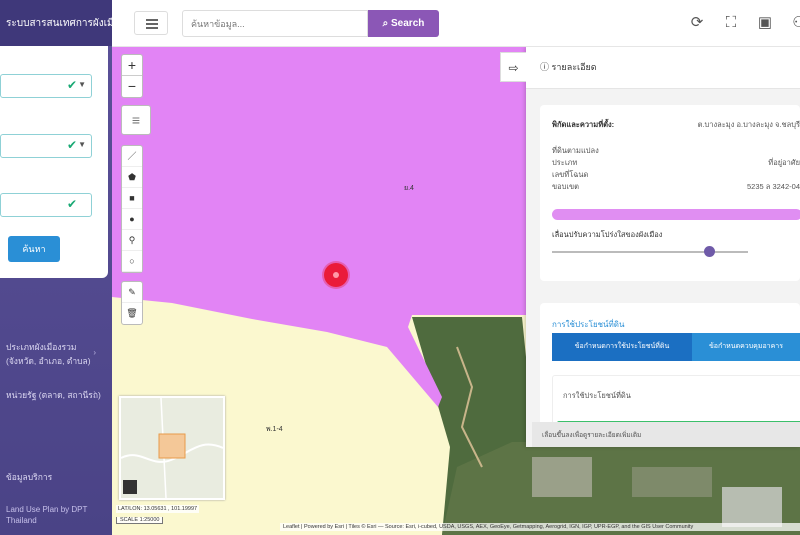 This screenshot has height=535, width=800. I want to click on account-icon: ⚇, so click(794, 23).